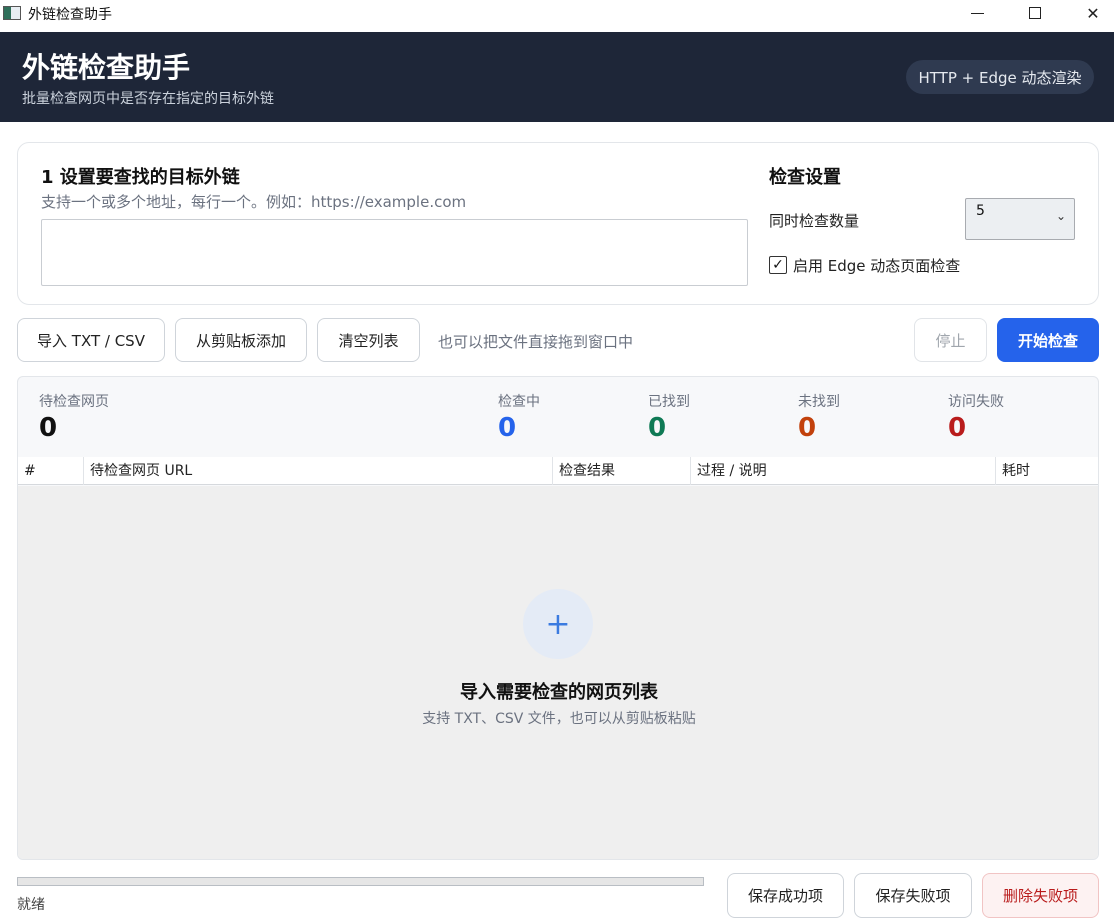 The width and height of the screenshot is (1114, 921). I want to click on check-icon: ✓, so click(778, 265).